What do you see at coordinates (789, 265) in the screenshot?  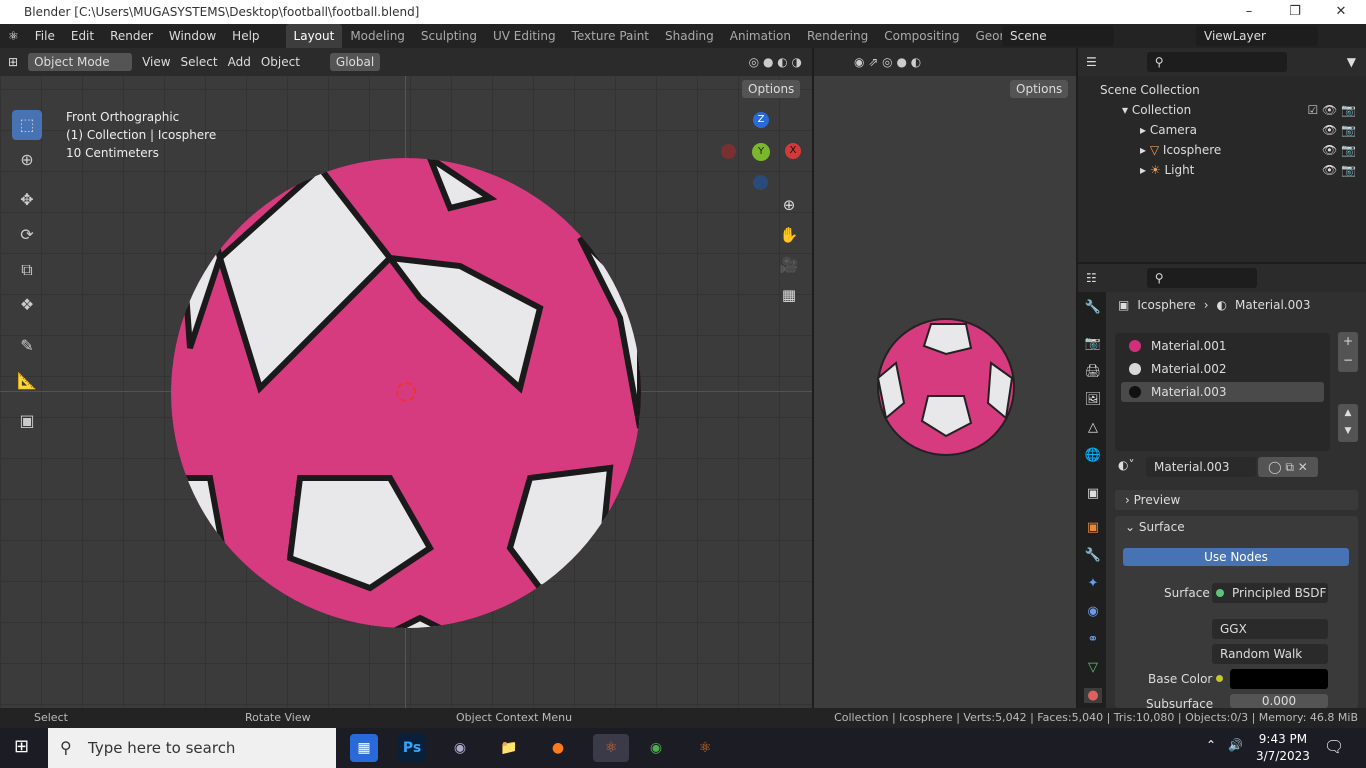 I see `camera-view-icon: 🎥` at bounding box center [789, 265].